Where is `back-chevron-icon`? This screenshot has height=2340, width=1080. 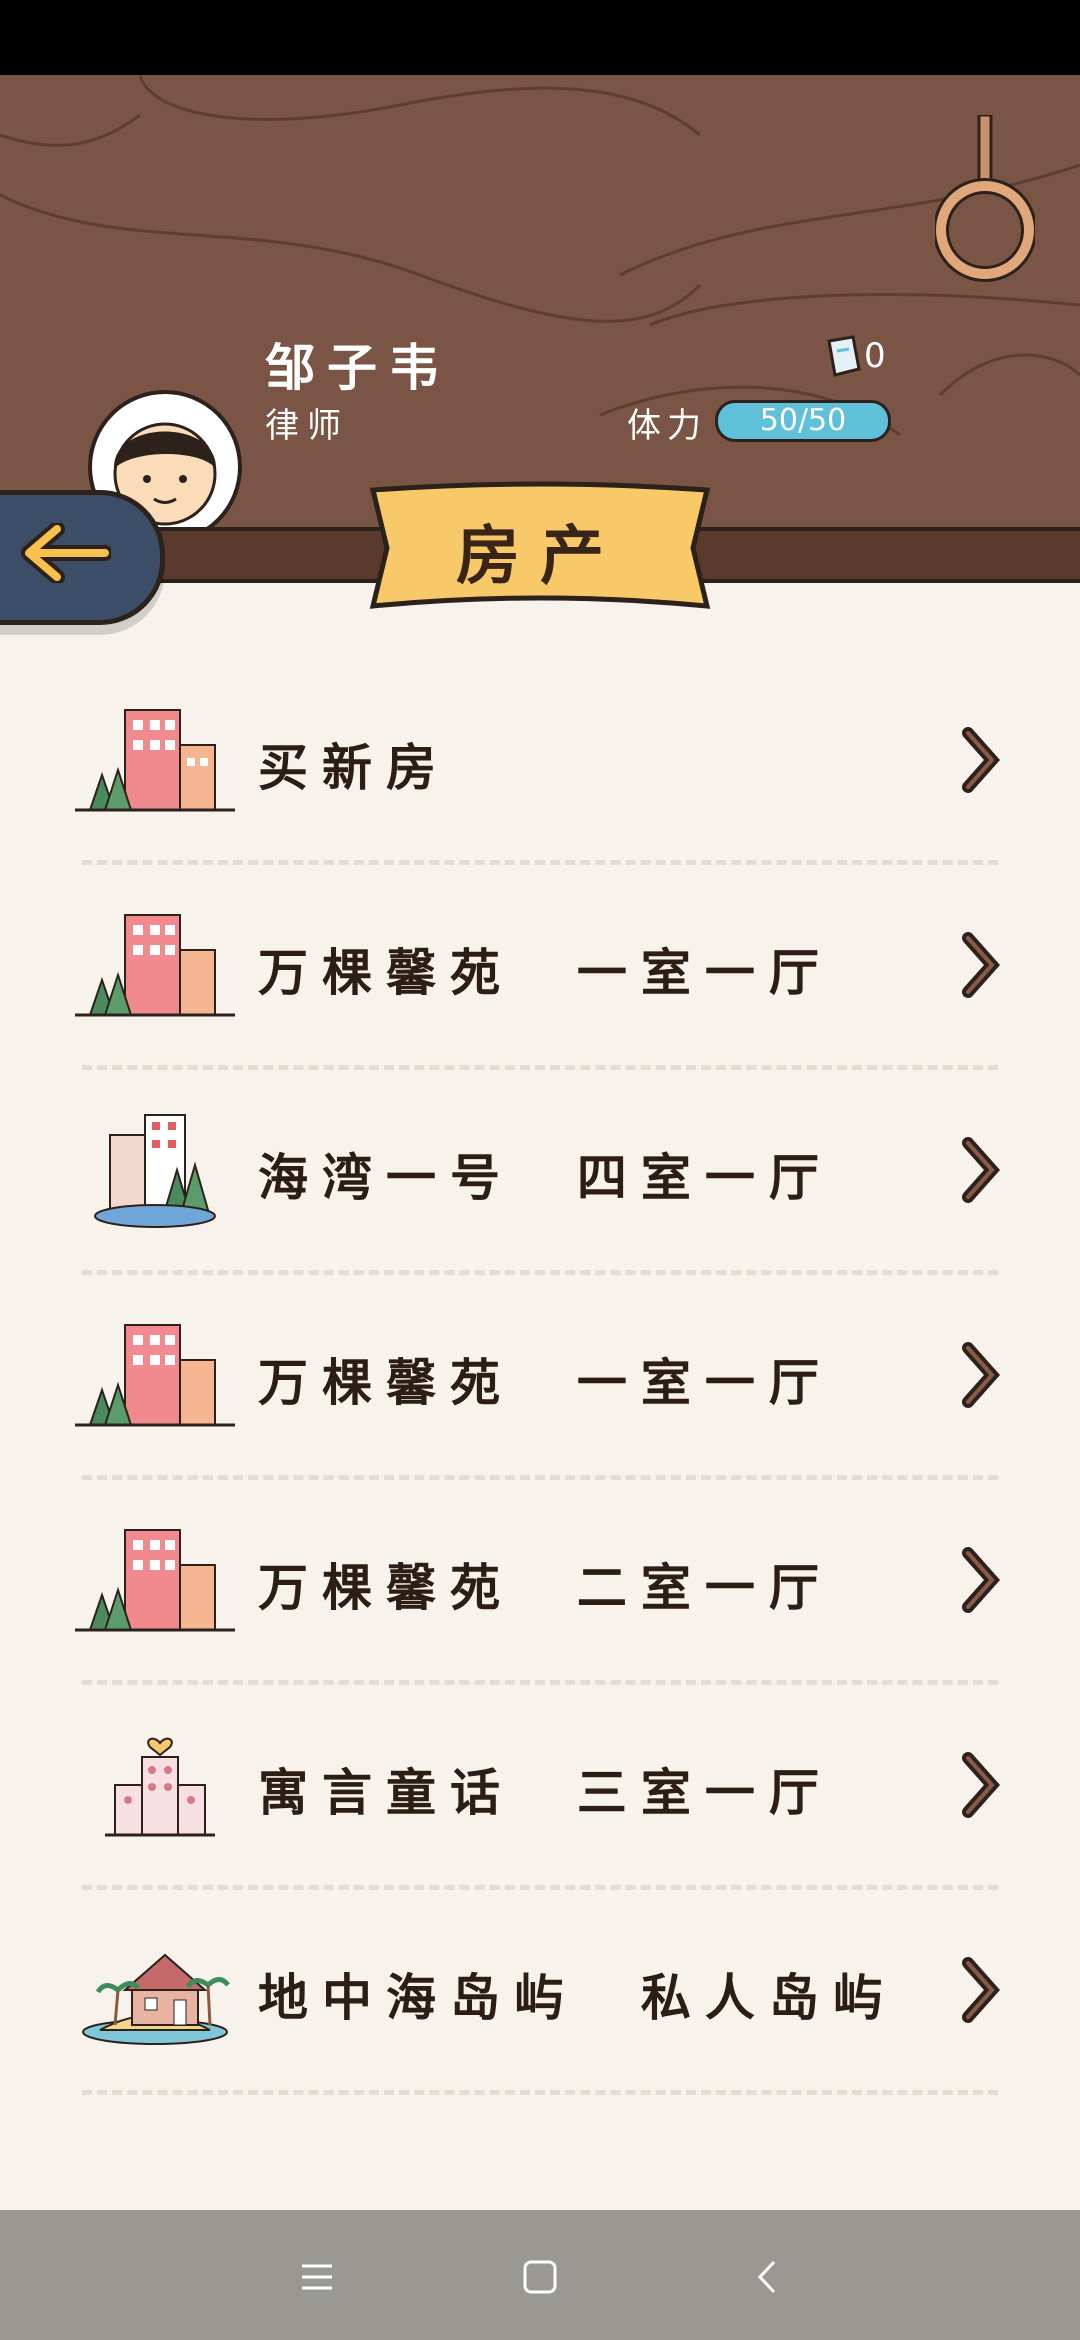 back-chevron-icon is located at coordinates (767, 2277).